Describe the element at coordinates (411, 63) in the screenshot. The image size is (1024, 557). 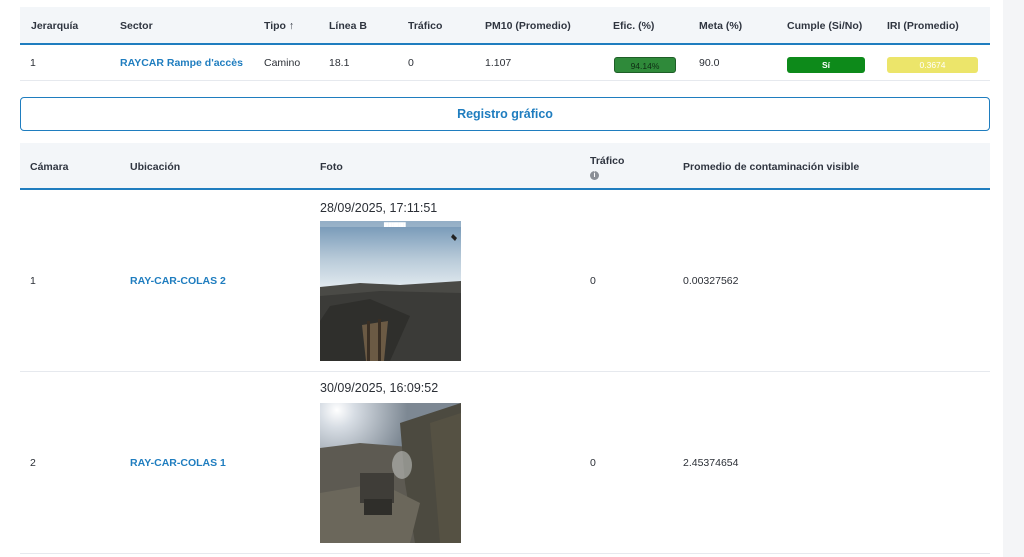
I see `cell-trafico: 0` at that location.